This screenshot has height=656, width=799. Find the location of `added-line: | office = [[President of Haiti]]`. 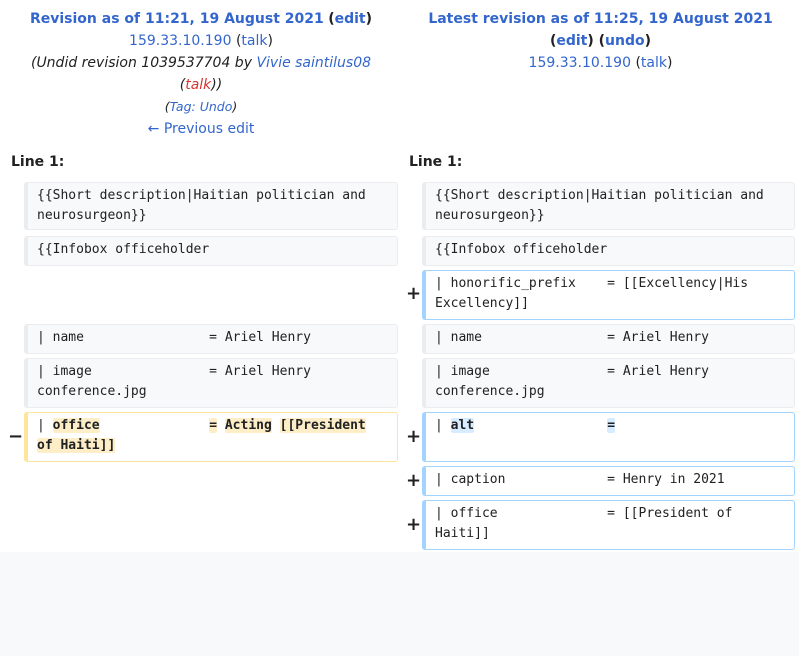

added-line: | office = [[President of Haiti]] is located at coordinates (608, 525).